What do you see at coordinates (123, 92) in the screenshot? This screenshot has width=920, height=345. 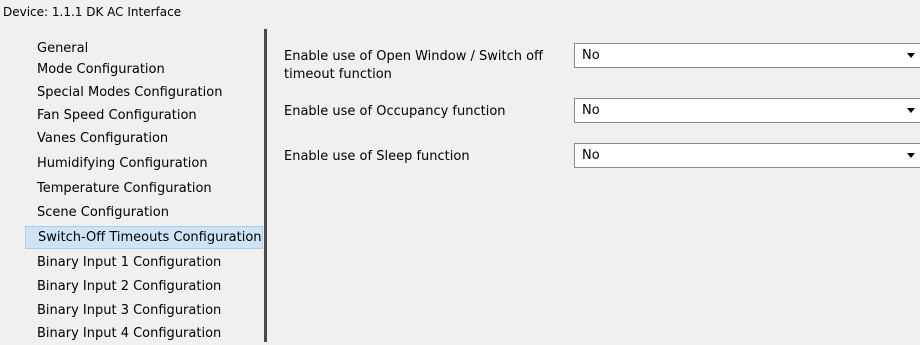 I see `sidebar-item-special-modes-configuration: Special Modes Configuration` at bounding box center [123, 92].